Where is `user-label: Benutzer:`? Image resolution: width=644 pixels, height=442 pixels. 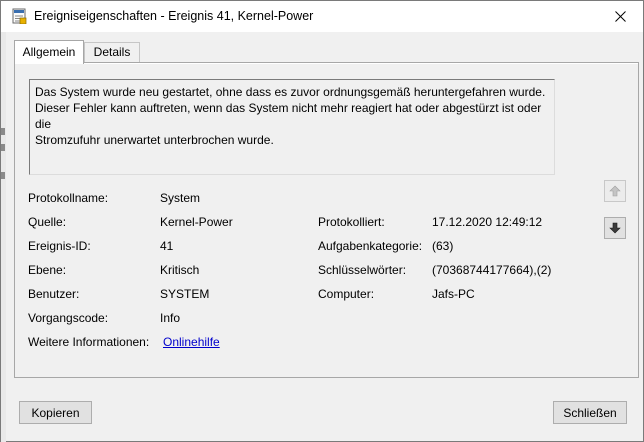
user-label: Benutzer: is located at coordinates (54, 294).